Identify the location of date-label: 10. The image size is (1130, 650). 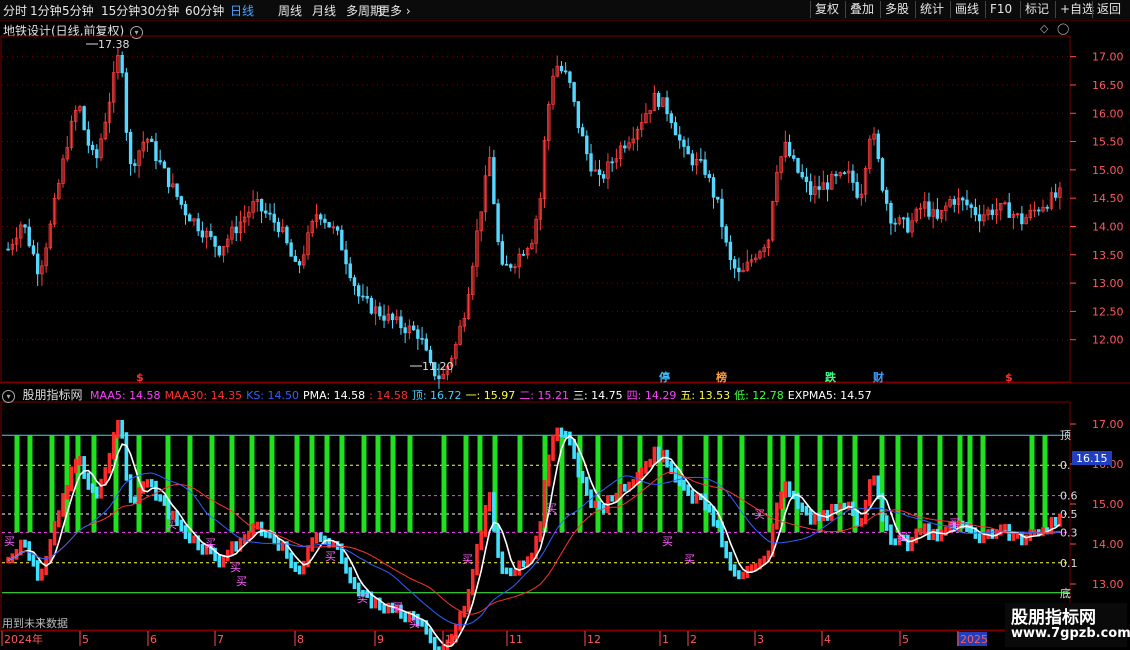
(452, 639).